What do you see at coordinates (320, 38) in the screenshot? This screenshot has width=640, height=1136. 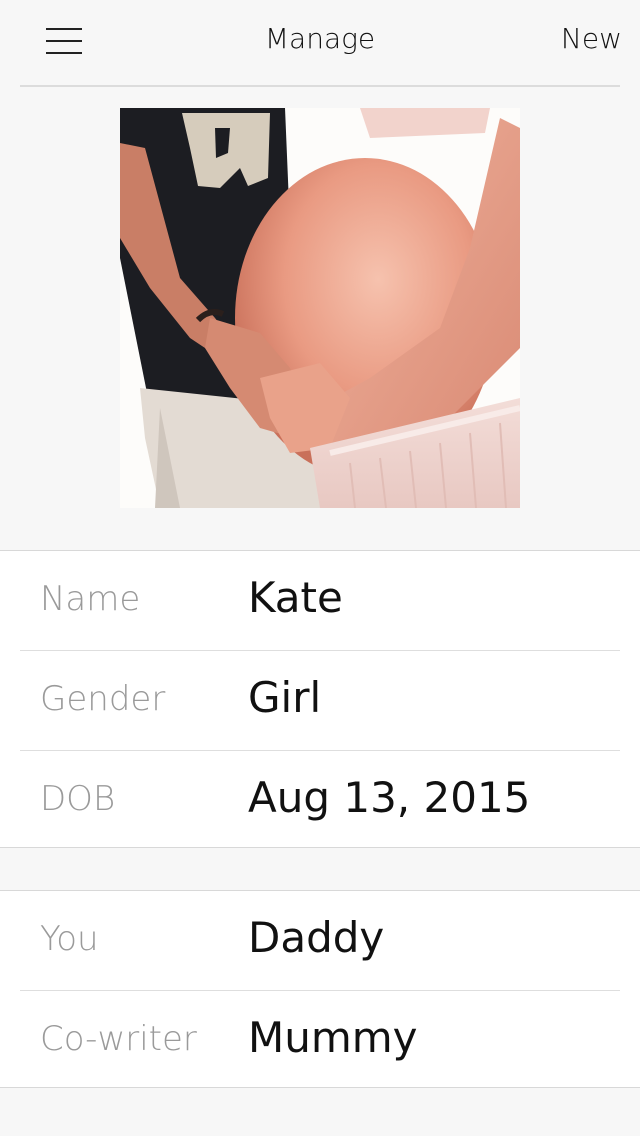 I see `page-title: Manage` at bounding box center [320, 38].